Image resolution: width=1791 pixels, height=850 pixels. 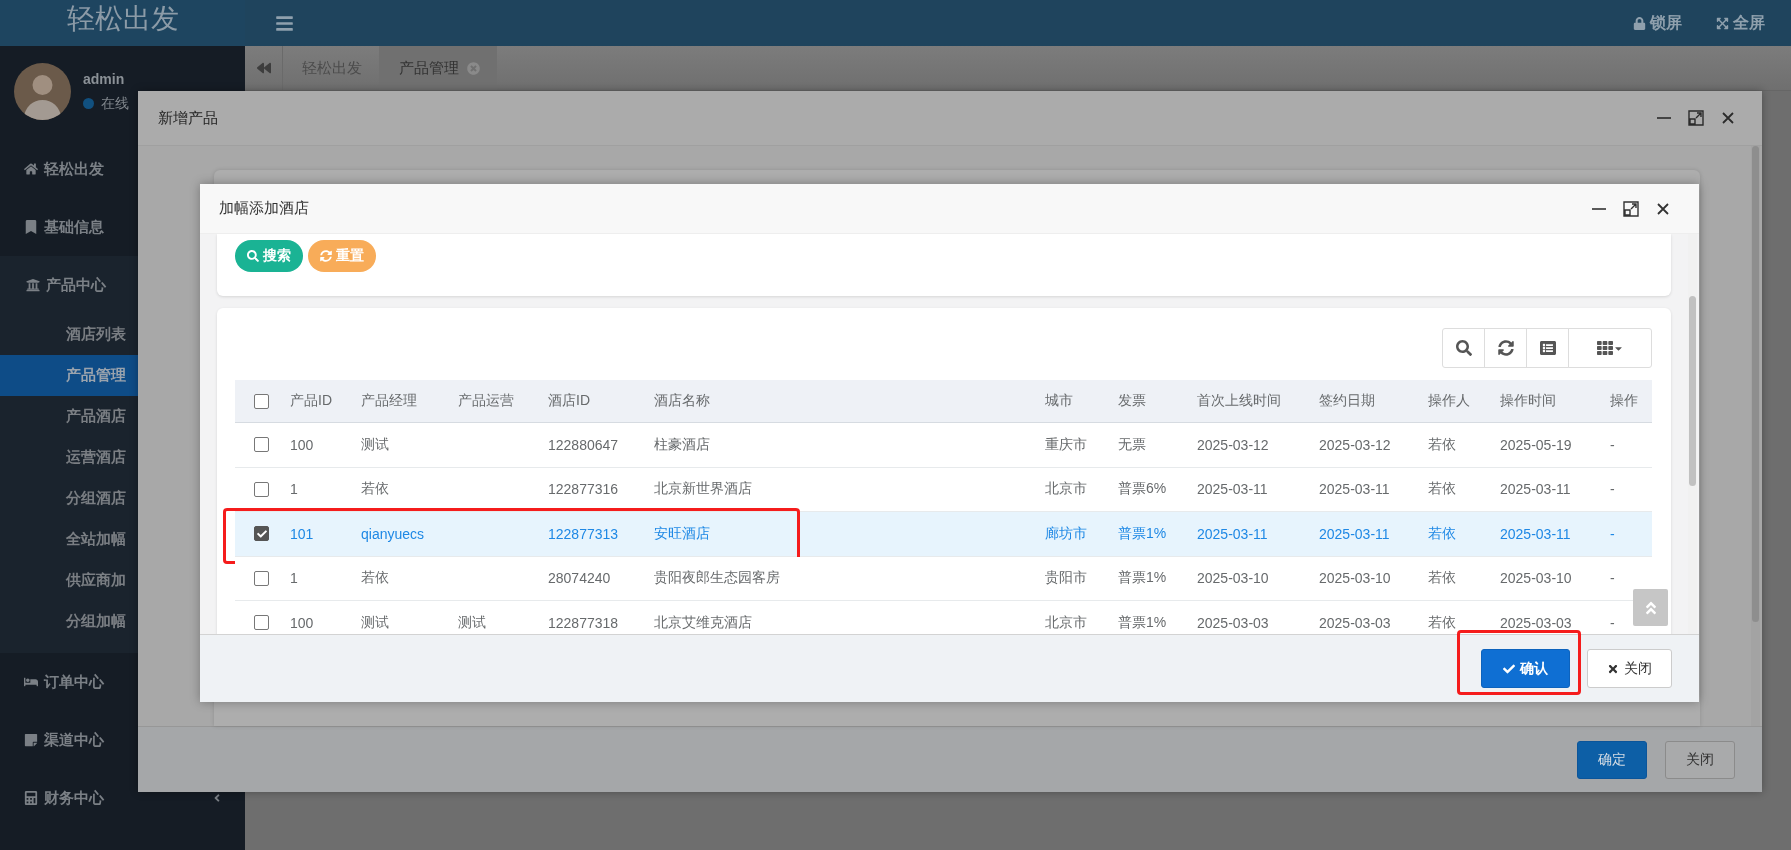 I want to click on bed-icon, so click(x=31, y=682).